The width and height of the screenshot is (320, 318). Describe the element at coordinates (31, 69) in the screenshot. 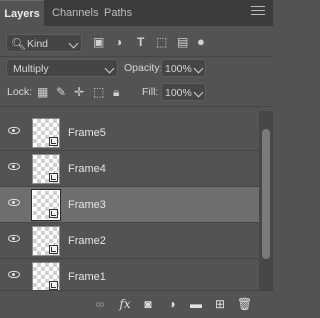

I see `blend-mode-value: Multiply` at that location.